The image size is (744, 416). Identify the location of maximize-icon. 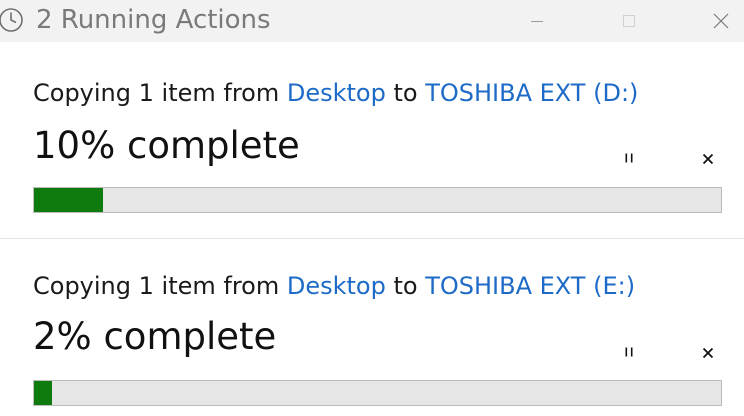
(629, 21).